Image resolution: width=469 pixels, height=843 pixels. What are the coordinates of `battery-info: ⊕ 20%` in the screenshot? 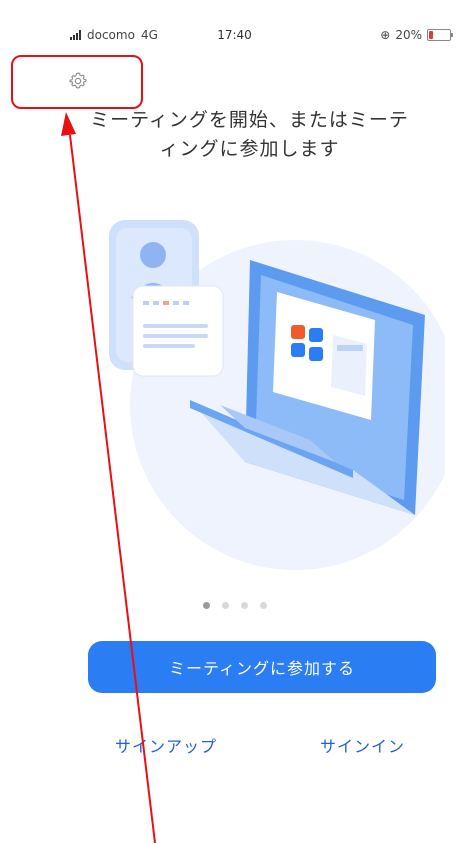 It's located at (416, 35).